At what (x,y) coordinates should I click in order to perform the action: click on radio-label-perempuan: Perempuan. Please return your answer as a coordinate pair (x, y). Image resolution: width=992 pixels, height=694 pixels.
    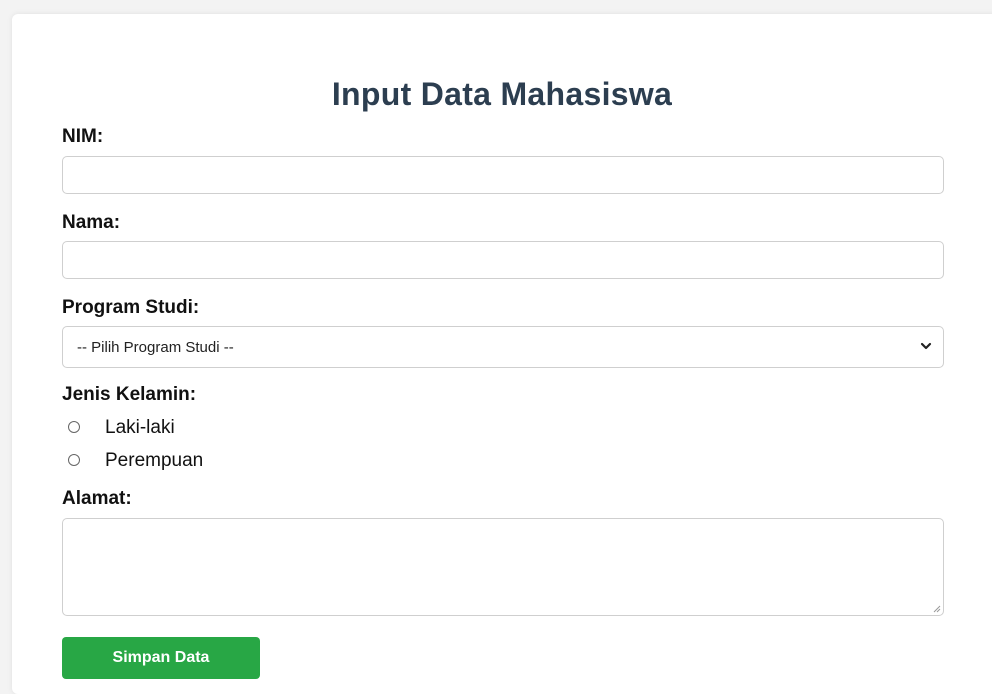
    Looking at the image, I should click on (154, 460).